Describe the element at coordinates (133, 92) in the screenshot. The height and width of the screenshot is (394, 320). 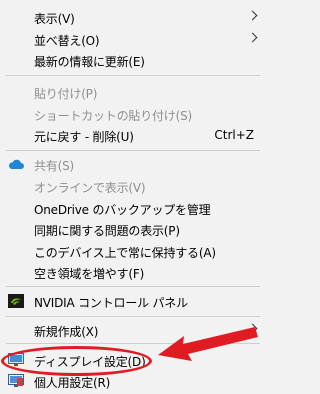
I see `menu-item-paste: 貼り付け(P)` at that location.